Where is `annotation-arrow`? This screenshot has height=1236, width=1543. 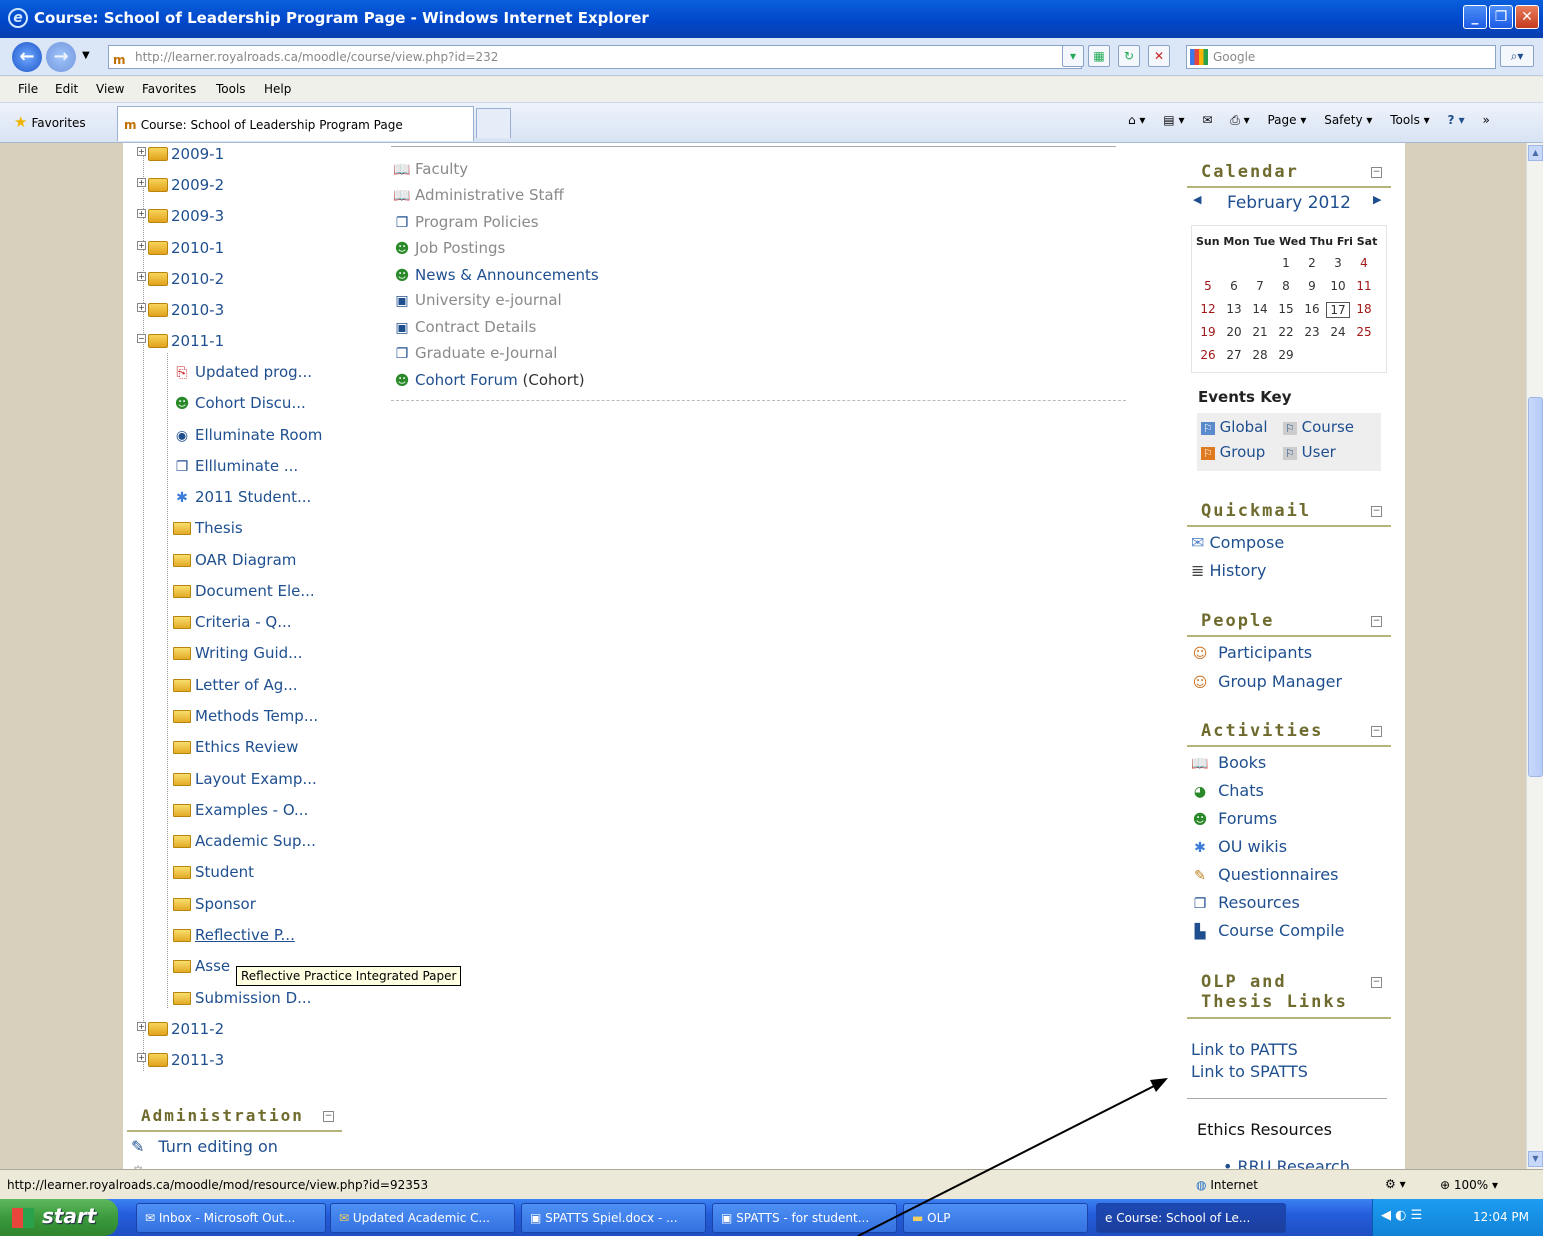
annotation-arrow is located at coordinates (1012, 1157).